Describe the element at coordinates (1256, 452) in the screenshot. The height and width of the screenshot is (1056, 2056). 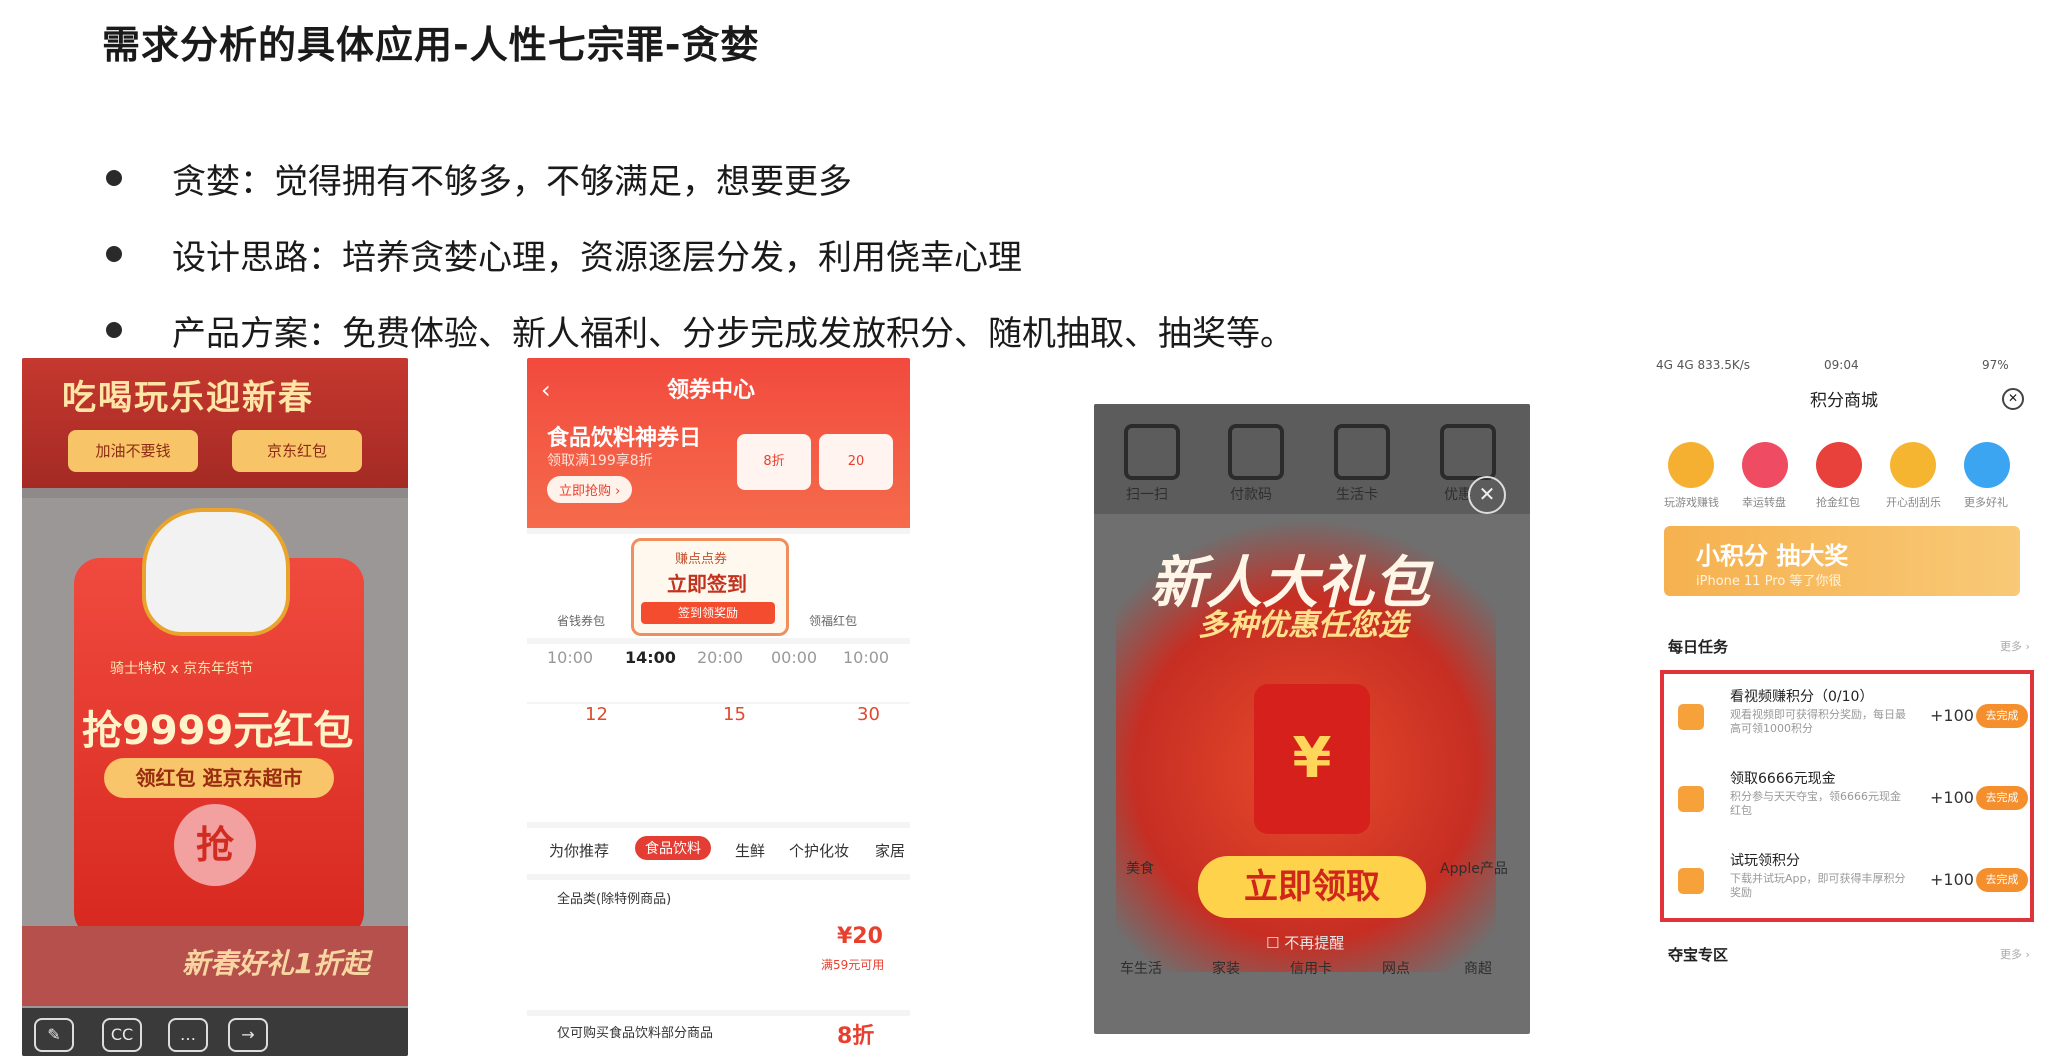
I see `paycode-icon` at that location.